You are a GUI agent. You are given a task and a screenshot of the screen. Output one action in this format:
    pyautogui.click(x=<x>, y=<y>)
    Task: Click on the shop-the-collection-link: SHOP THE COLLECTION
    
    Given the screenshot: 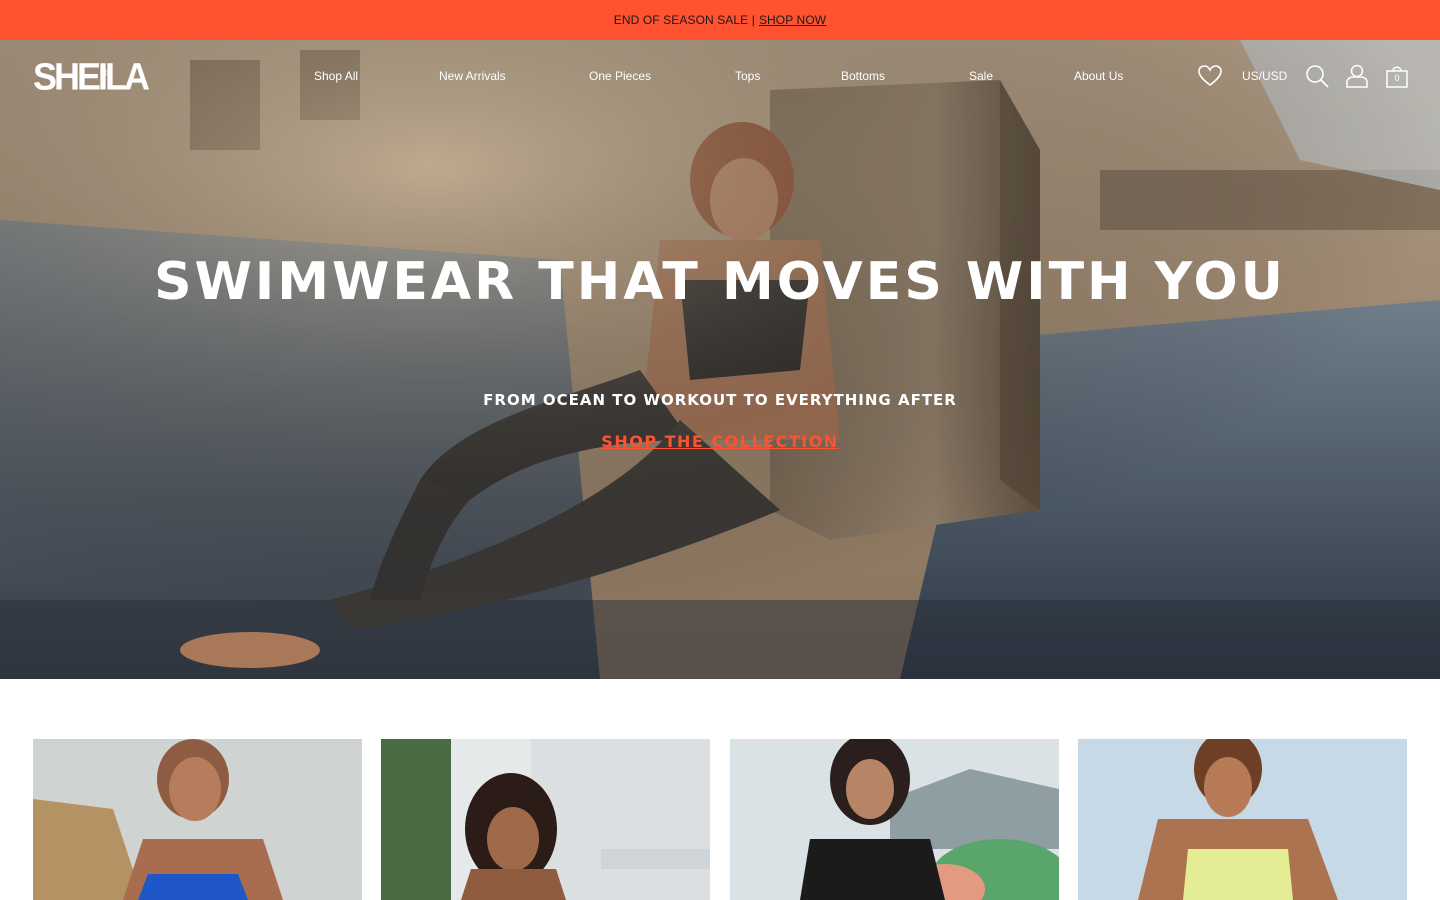 What is the action you would take?
    pyautogui.click(x=719, y=441)
    